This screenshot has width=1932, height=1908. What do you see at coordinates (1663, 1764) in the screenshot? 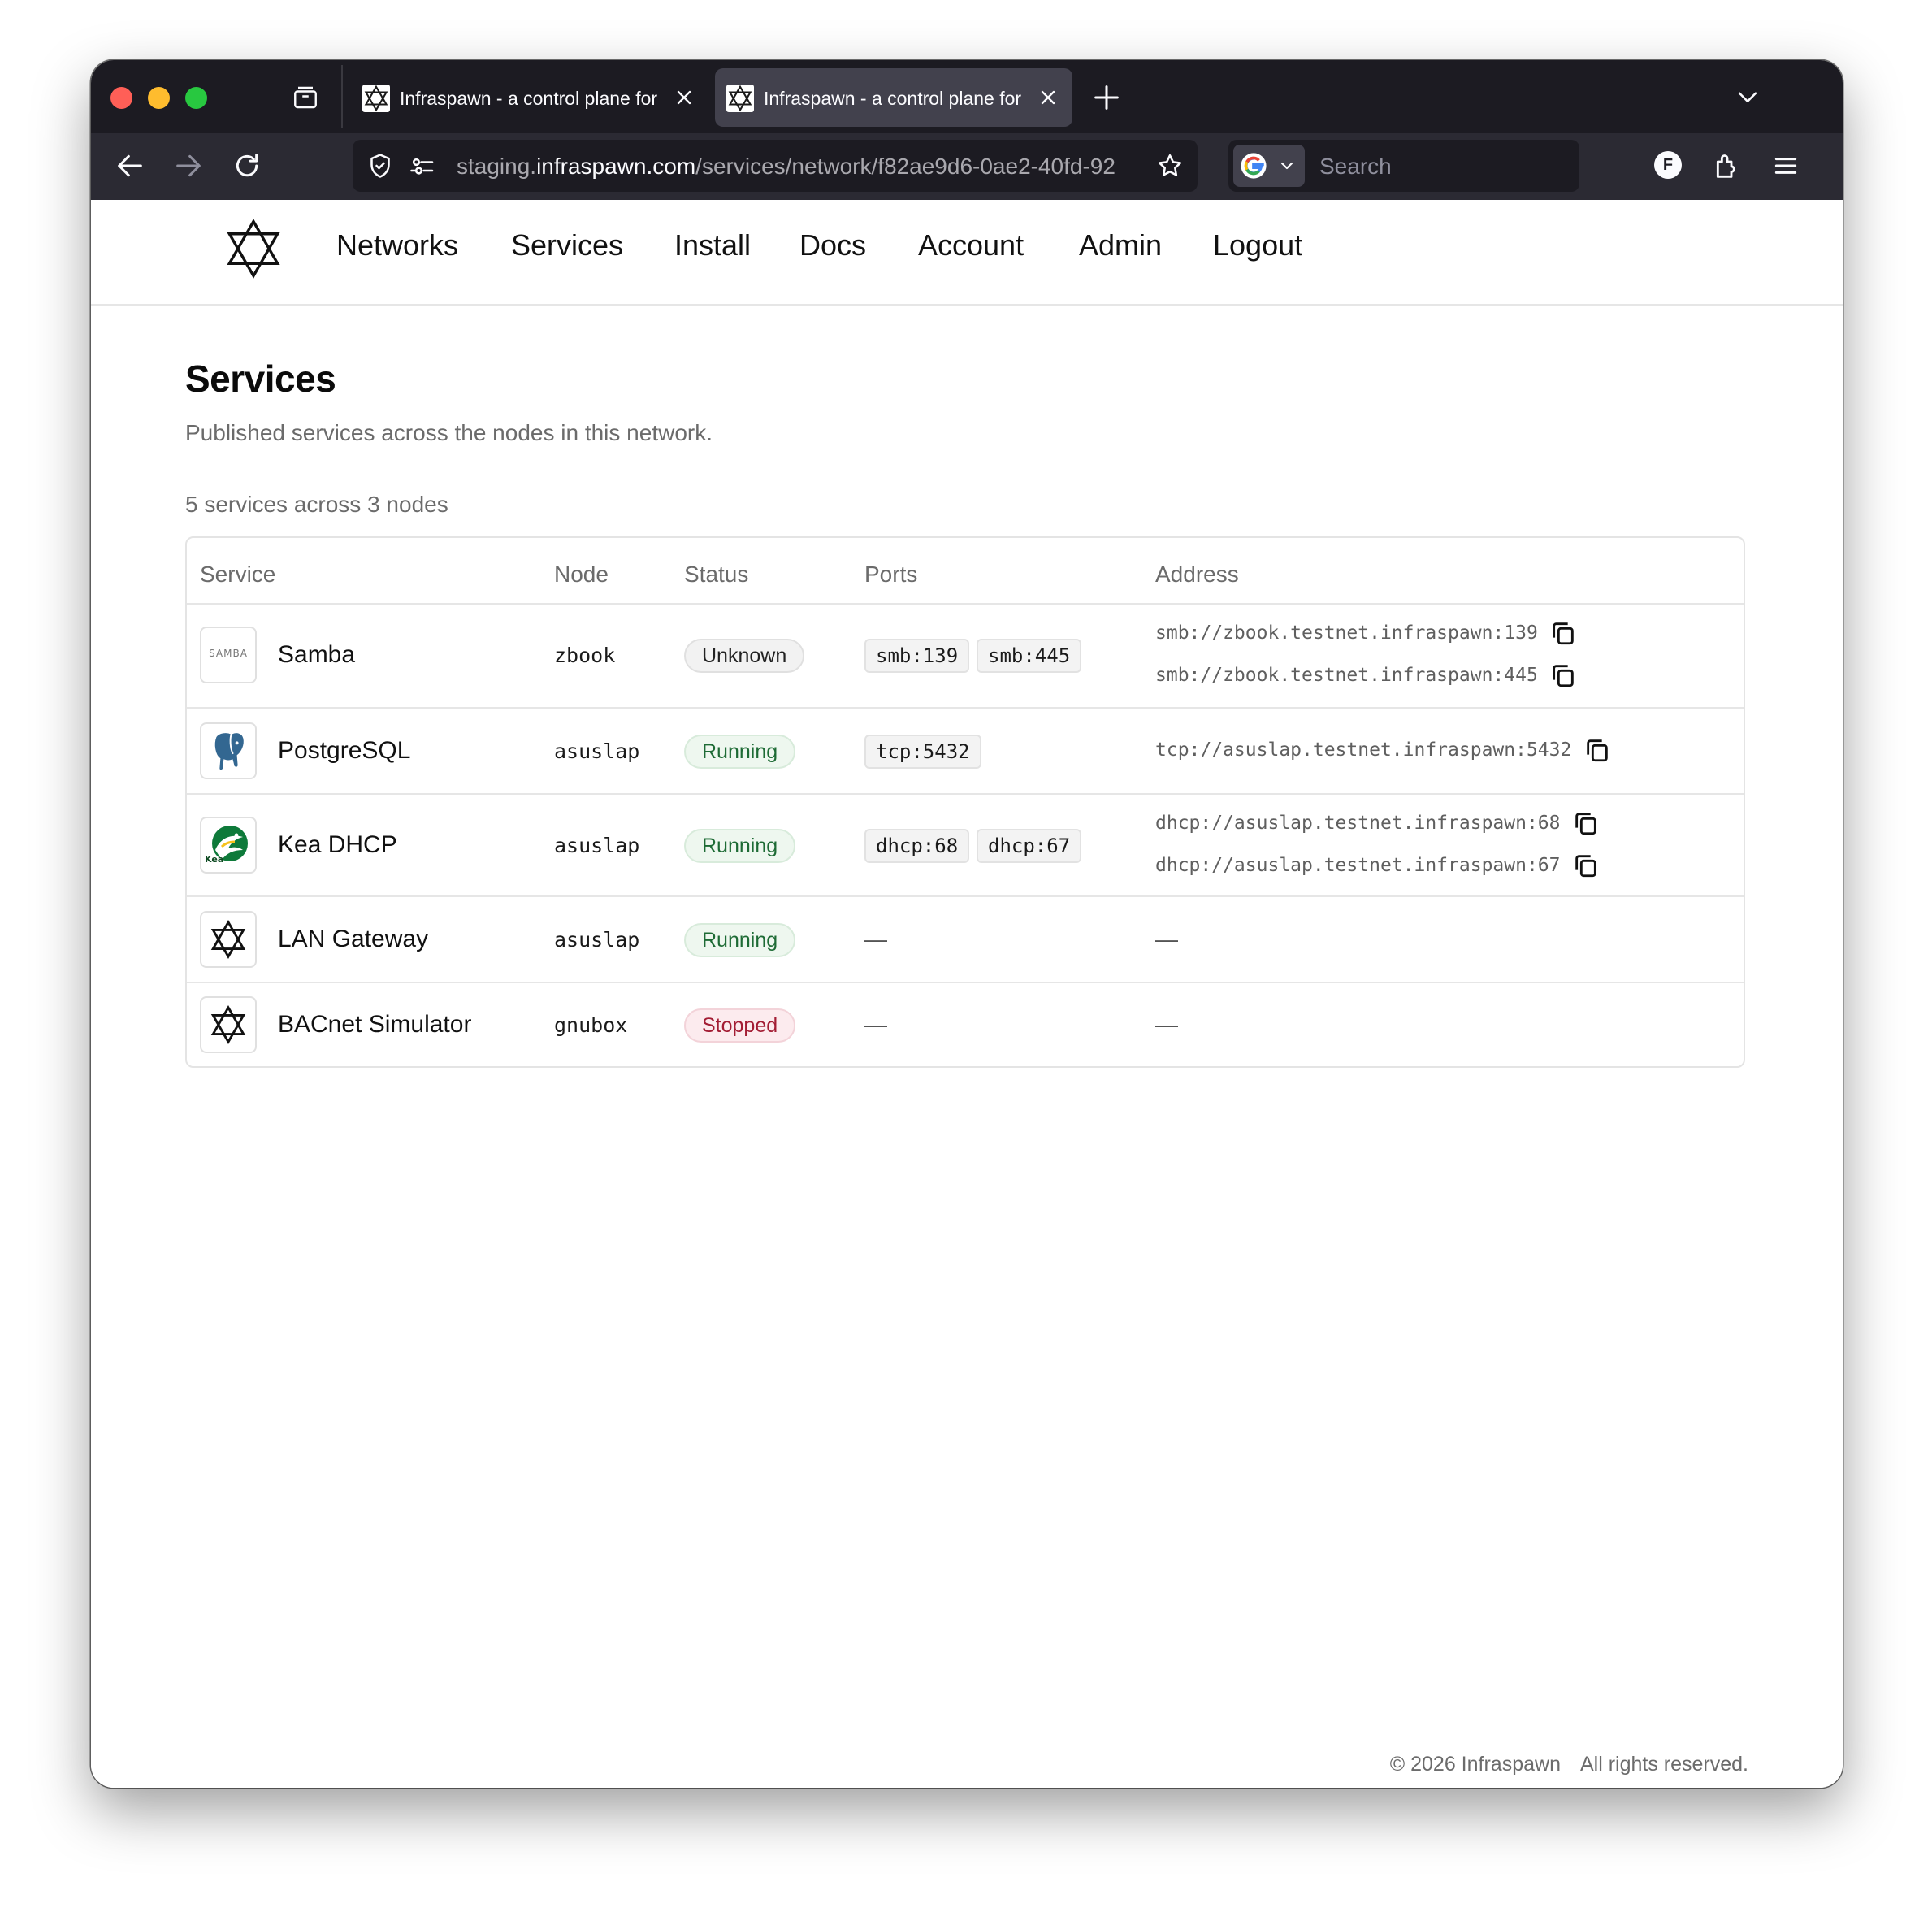
I see `footer-rights: All rights reserved.` at bounding box center [1663, 1764].